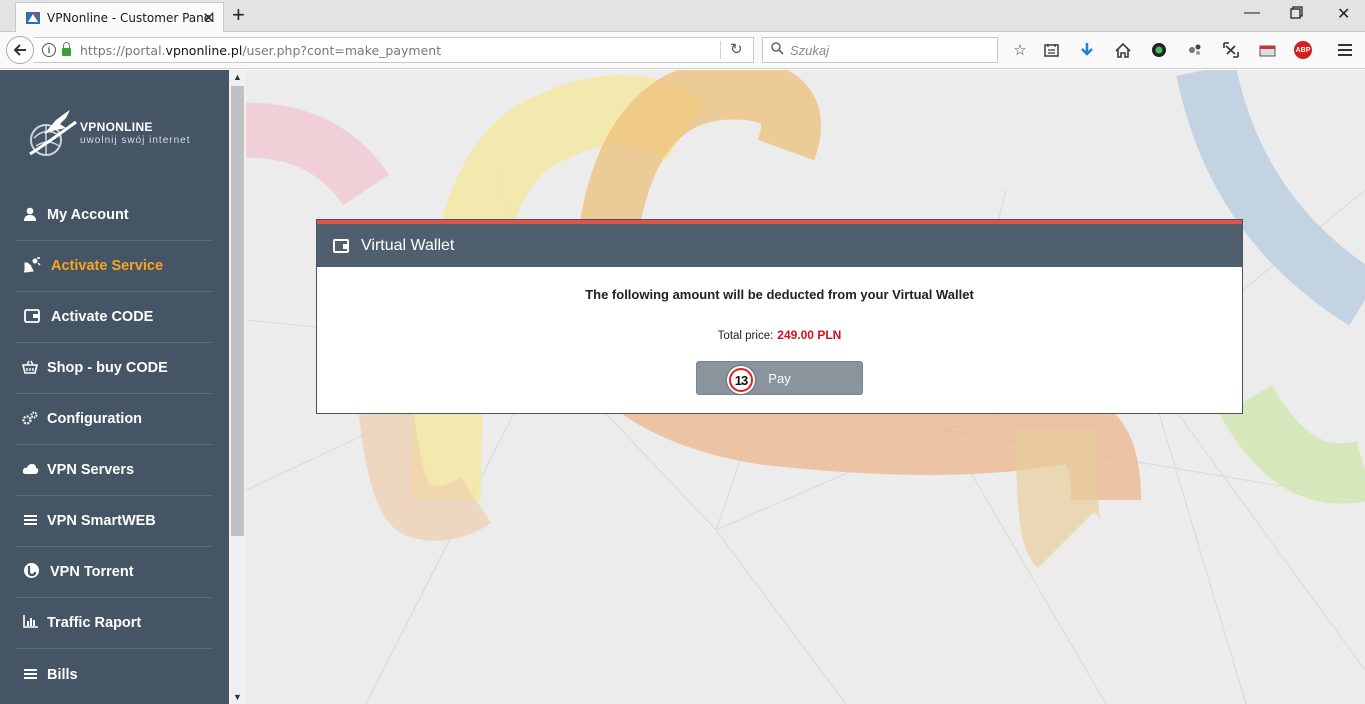 This screenshot has width=1365, height=704. What do you see at coordinates (95, 419) in the screenshot?
I see `sidebar-item-label: Configuration` at bounding box center [95, 419].